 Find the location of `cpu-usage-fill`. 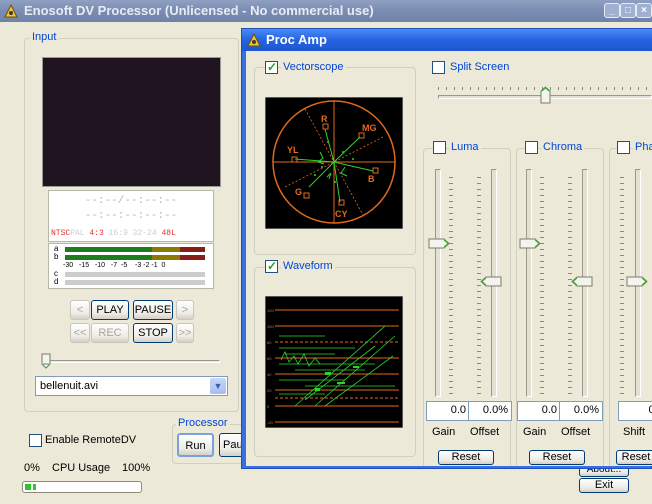

cpu-usage-fill is located at coordinates (30, 487).